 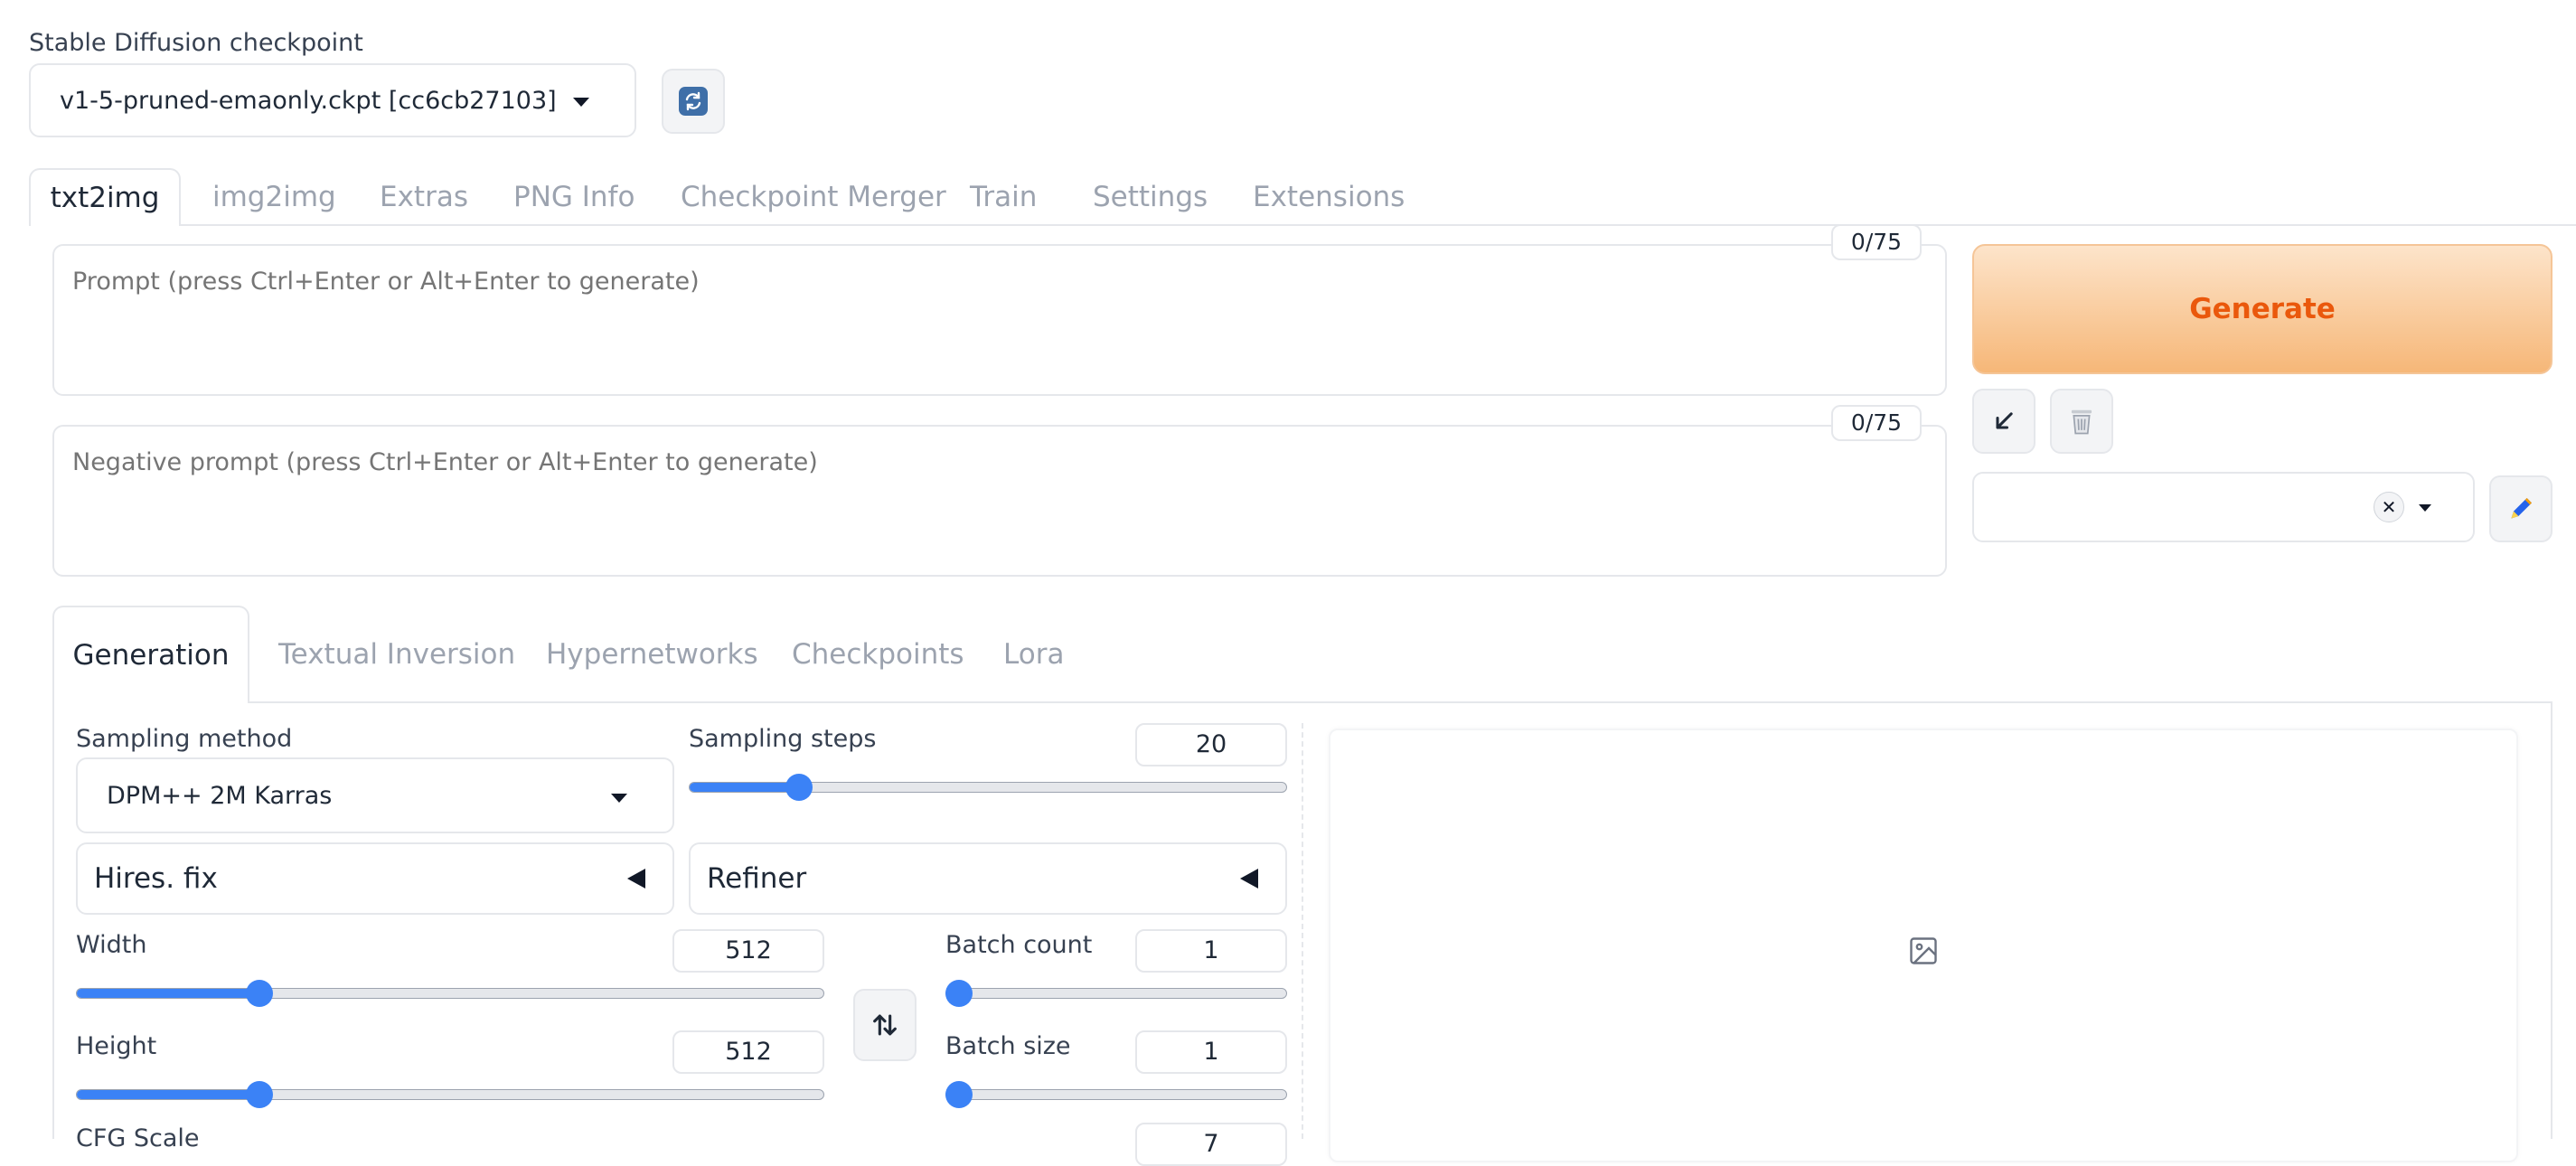 What do you see at coordinates (1211, 745) in the screenshot?
I see `sampling-steps-input: 20` at bounding box center [1211, 745].